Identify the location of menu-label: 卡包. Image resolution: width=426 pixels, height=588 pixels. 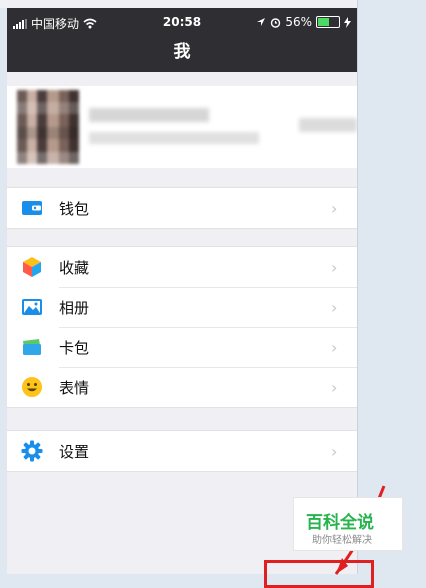
(74, 347).